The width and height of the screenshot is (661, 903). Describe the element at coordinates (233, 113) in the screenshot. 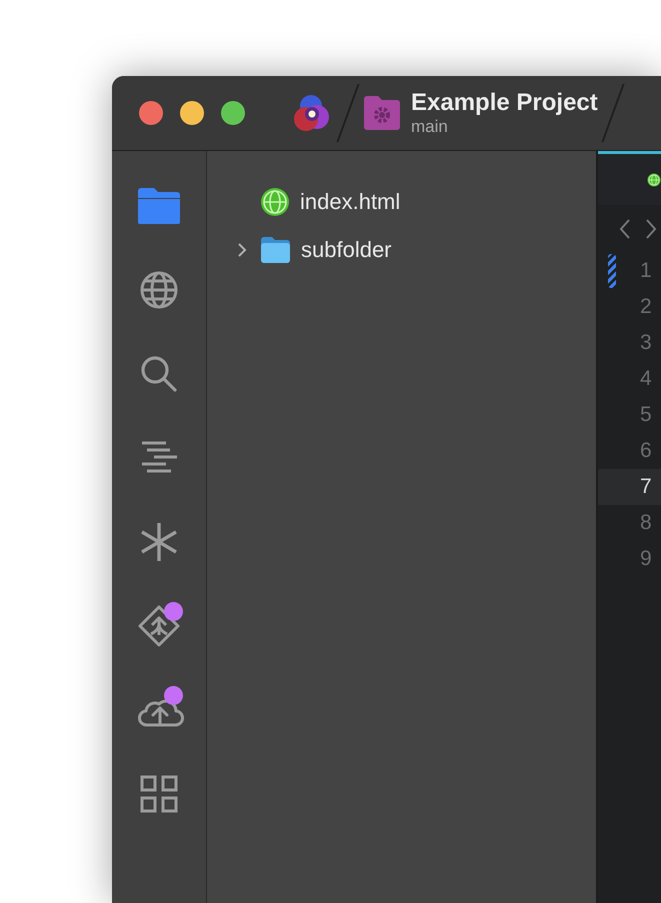

I see `zoom-button` at that location.